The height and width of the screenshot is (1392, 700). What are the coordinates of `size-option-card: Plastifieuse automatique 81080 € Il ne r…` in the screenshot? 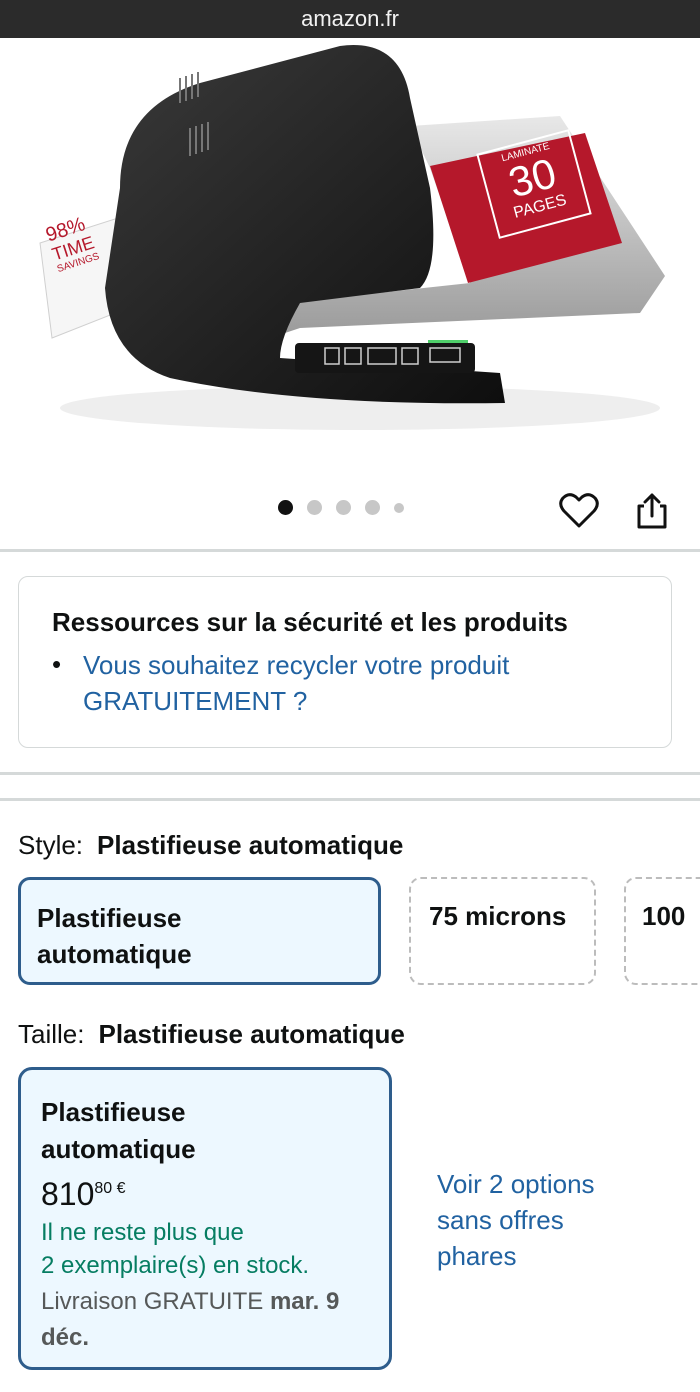 It's located at (205, 1218).